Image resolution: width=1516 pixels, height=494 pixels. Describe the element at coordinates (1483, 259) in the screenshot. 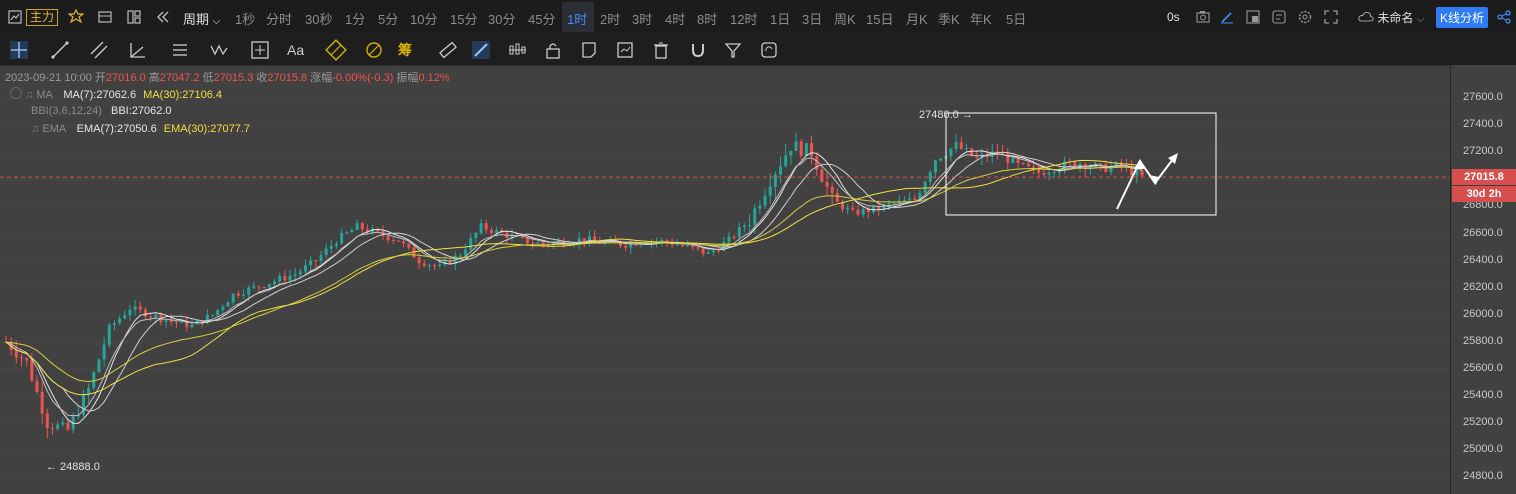

I see `price-tick-label: 26400.0` at that location.